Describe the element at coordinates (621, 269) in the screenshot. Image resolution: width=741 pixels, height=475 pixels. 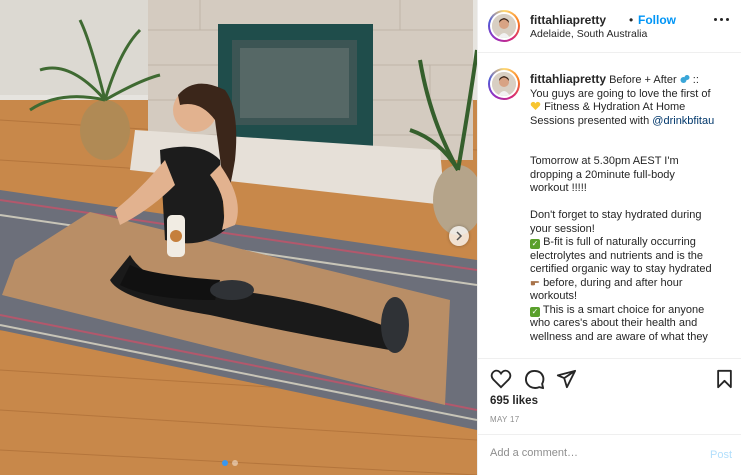
I see `caption-line: certified organic way to stay hydrated` at that location.